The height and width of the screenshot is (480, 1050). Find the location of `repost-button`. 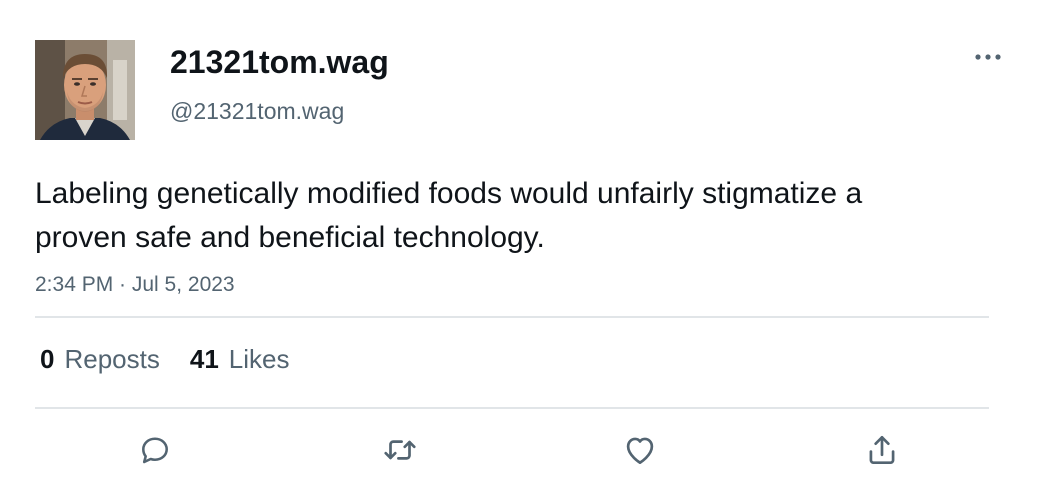

repost-button is located at coordinates (400, 450).